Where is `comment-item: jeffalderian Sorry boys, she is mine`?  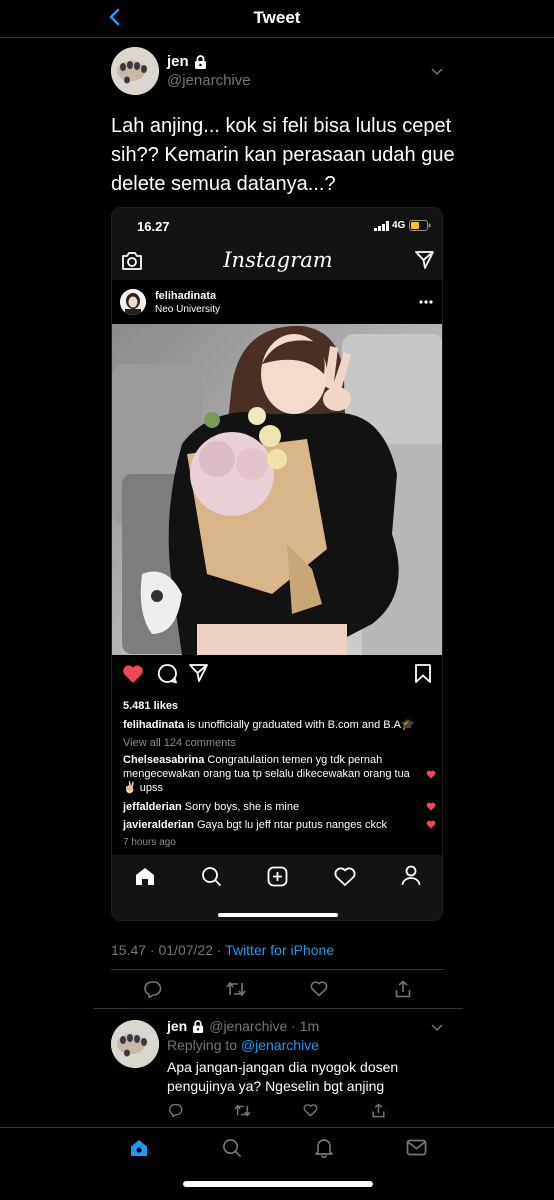 comment-item: jeffalderian Sorry boys, she is mine is located at coordinates (269, 807).